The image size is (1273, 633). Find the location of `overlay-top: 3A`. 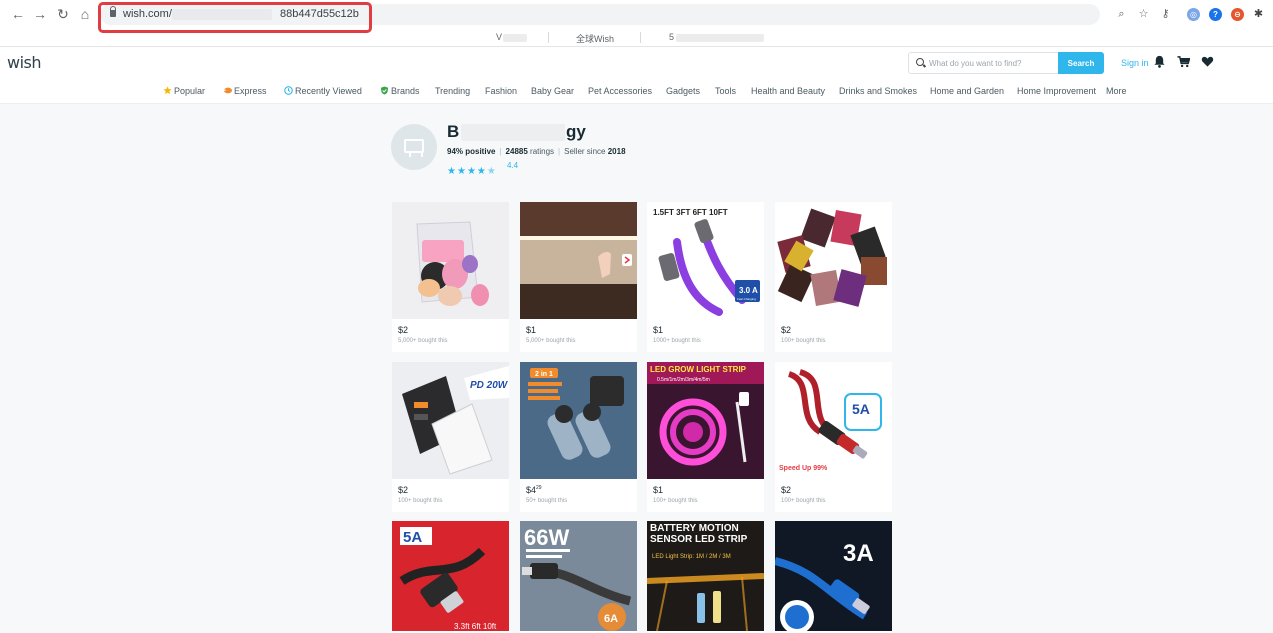

overlay-top: 3A is located at coordinates (858, 553).